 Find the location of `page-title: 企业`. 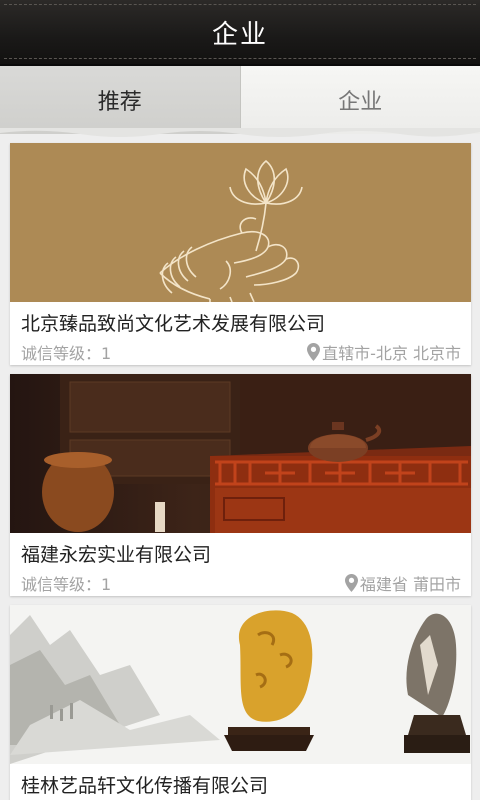

page-title: 企业 is located at coordinates (239, 34).